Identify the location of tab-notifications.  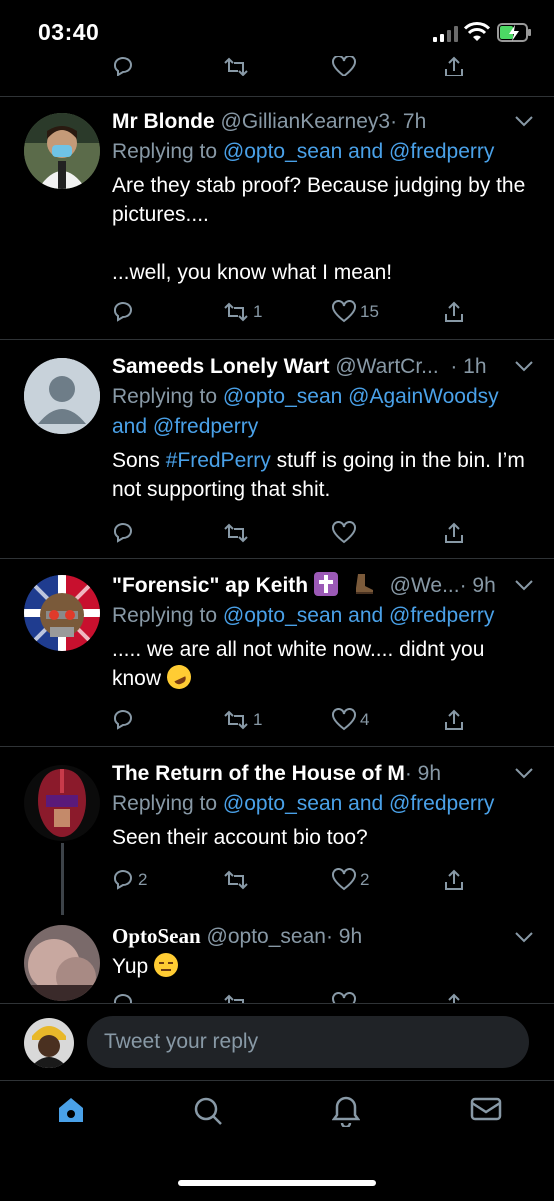
(346, 1113).